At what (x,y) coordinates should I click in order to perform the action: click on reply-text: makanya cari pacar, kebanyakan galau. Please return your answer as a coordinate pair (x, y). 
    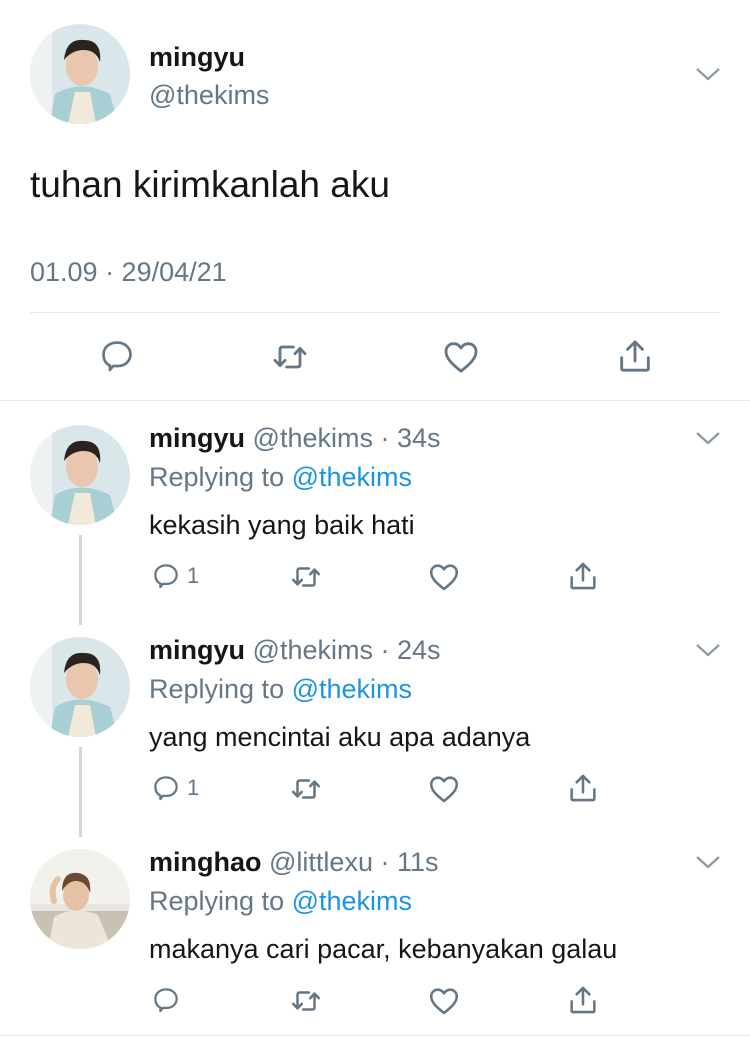
    Looking at the image, I should click on (383, 949).